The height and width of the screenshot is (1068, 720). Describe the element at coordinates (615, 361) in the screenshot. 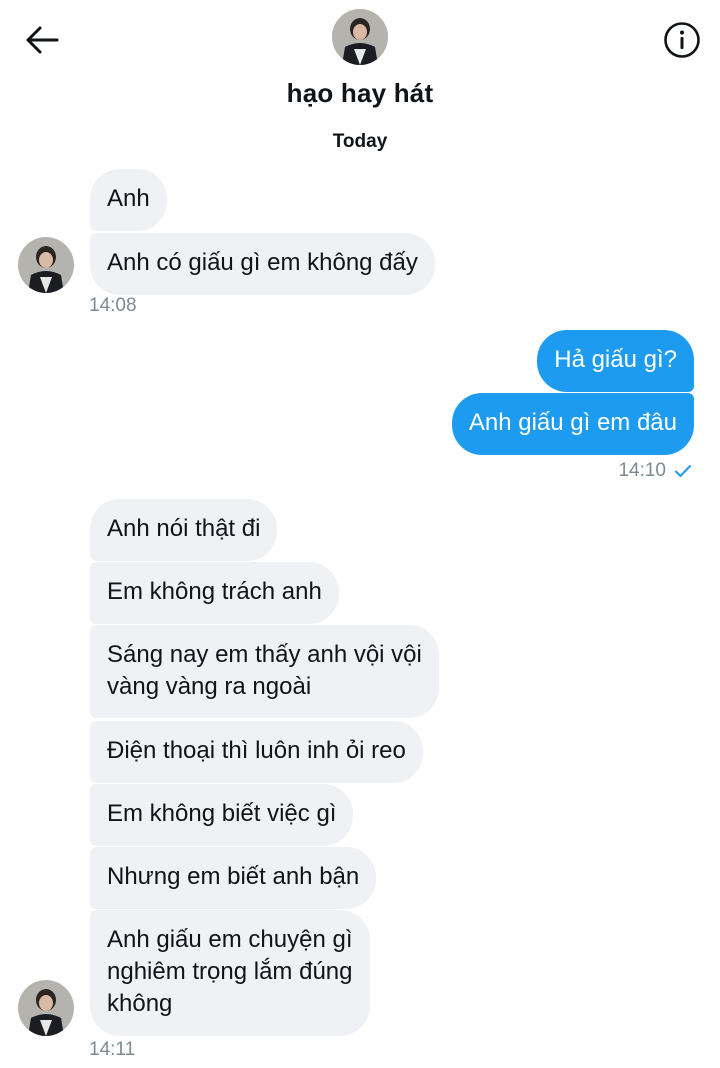

I see `outgoing-message: Hả giấu gì?` at that location.